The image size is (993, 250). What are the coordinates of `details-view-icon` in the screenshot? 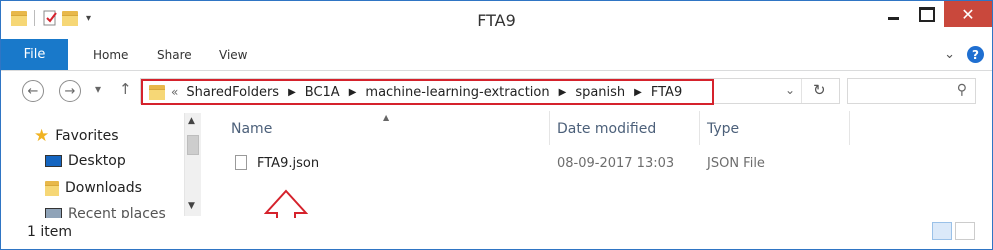 It's located at (942, 231).